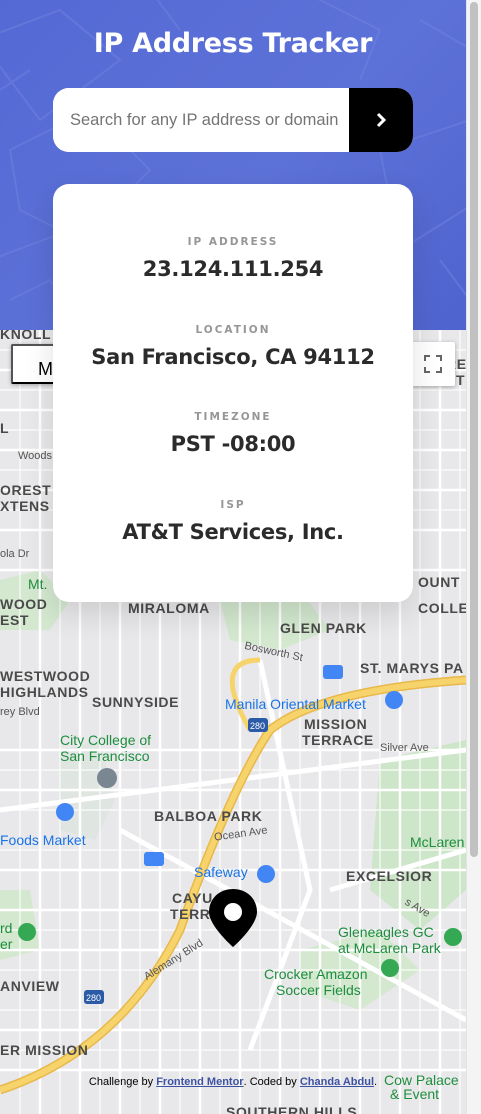 This screenshot has width=481, height=1114. I want to click on map-label: ANVIEW, so click(30, 986).